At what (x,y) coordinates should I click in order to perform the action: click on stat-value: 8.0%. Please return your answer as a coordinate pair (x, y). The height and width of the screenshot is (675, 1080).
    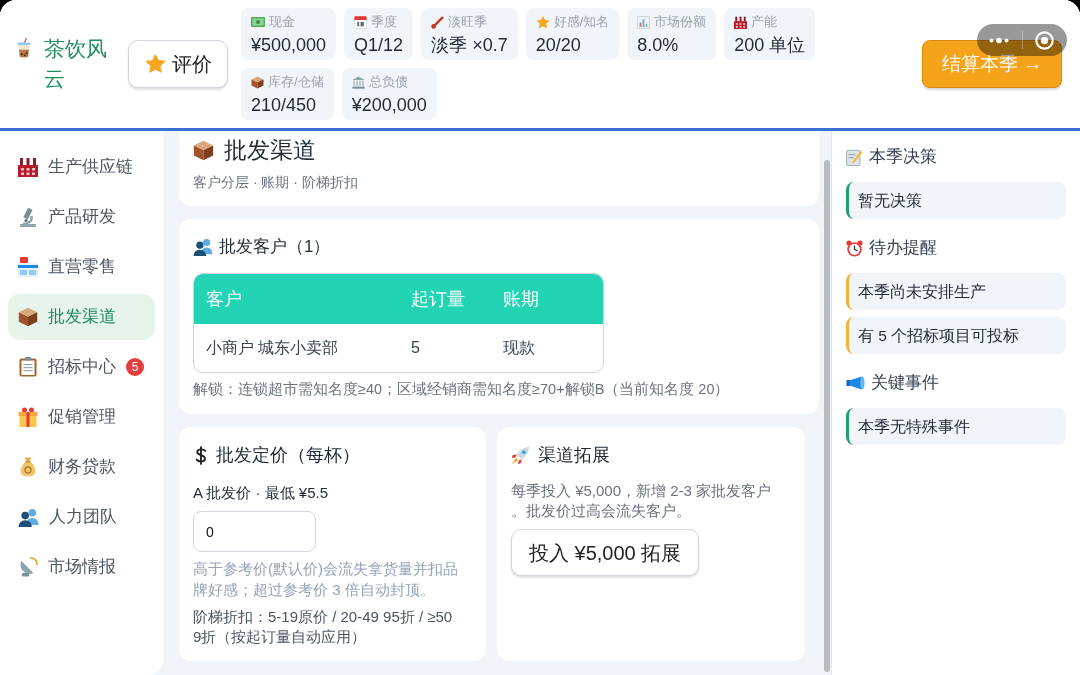
    Looking at the image, I should click on (658, 45).